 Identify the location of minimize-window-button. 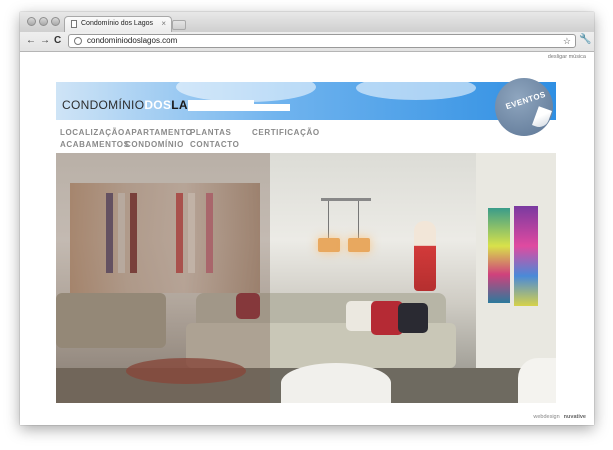
(43, 21).